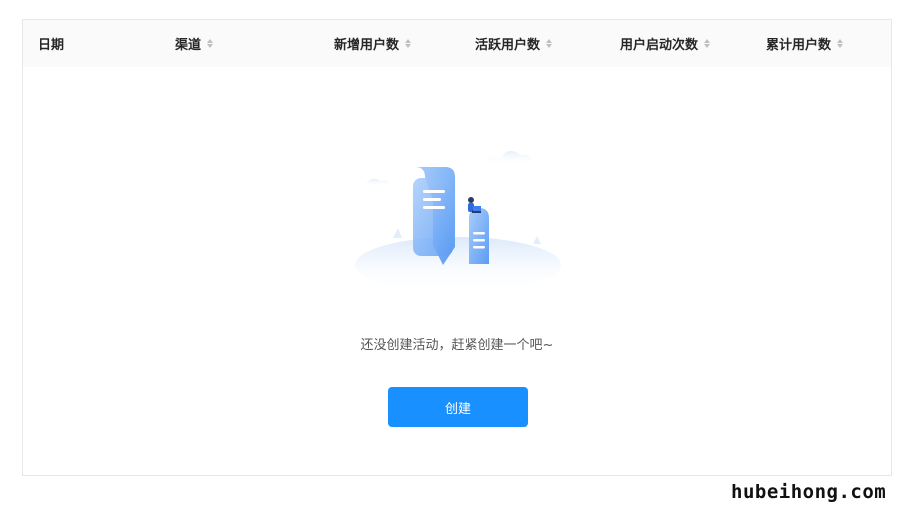 This screenshot has width=921, height=516. Describe the element at coordinates (457, 43) in the screenshot. I see `table-header: 日期 渠道 新增用户数 活跃用户数 用户启动次数 累计用户数` at that location.